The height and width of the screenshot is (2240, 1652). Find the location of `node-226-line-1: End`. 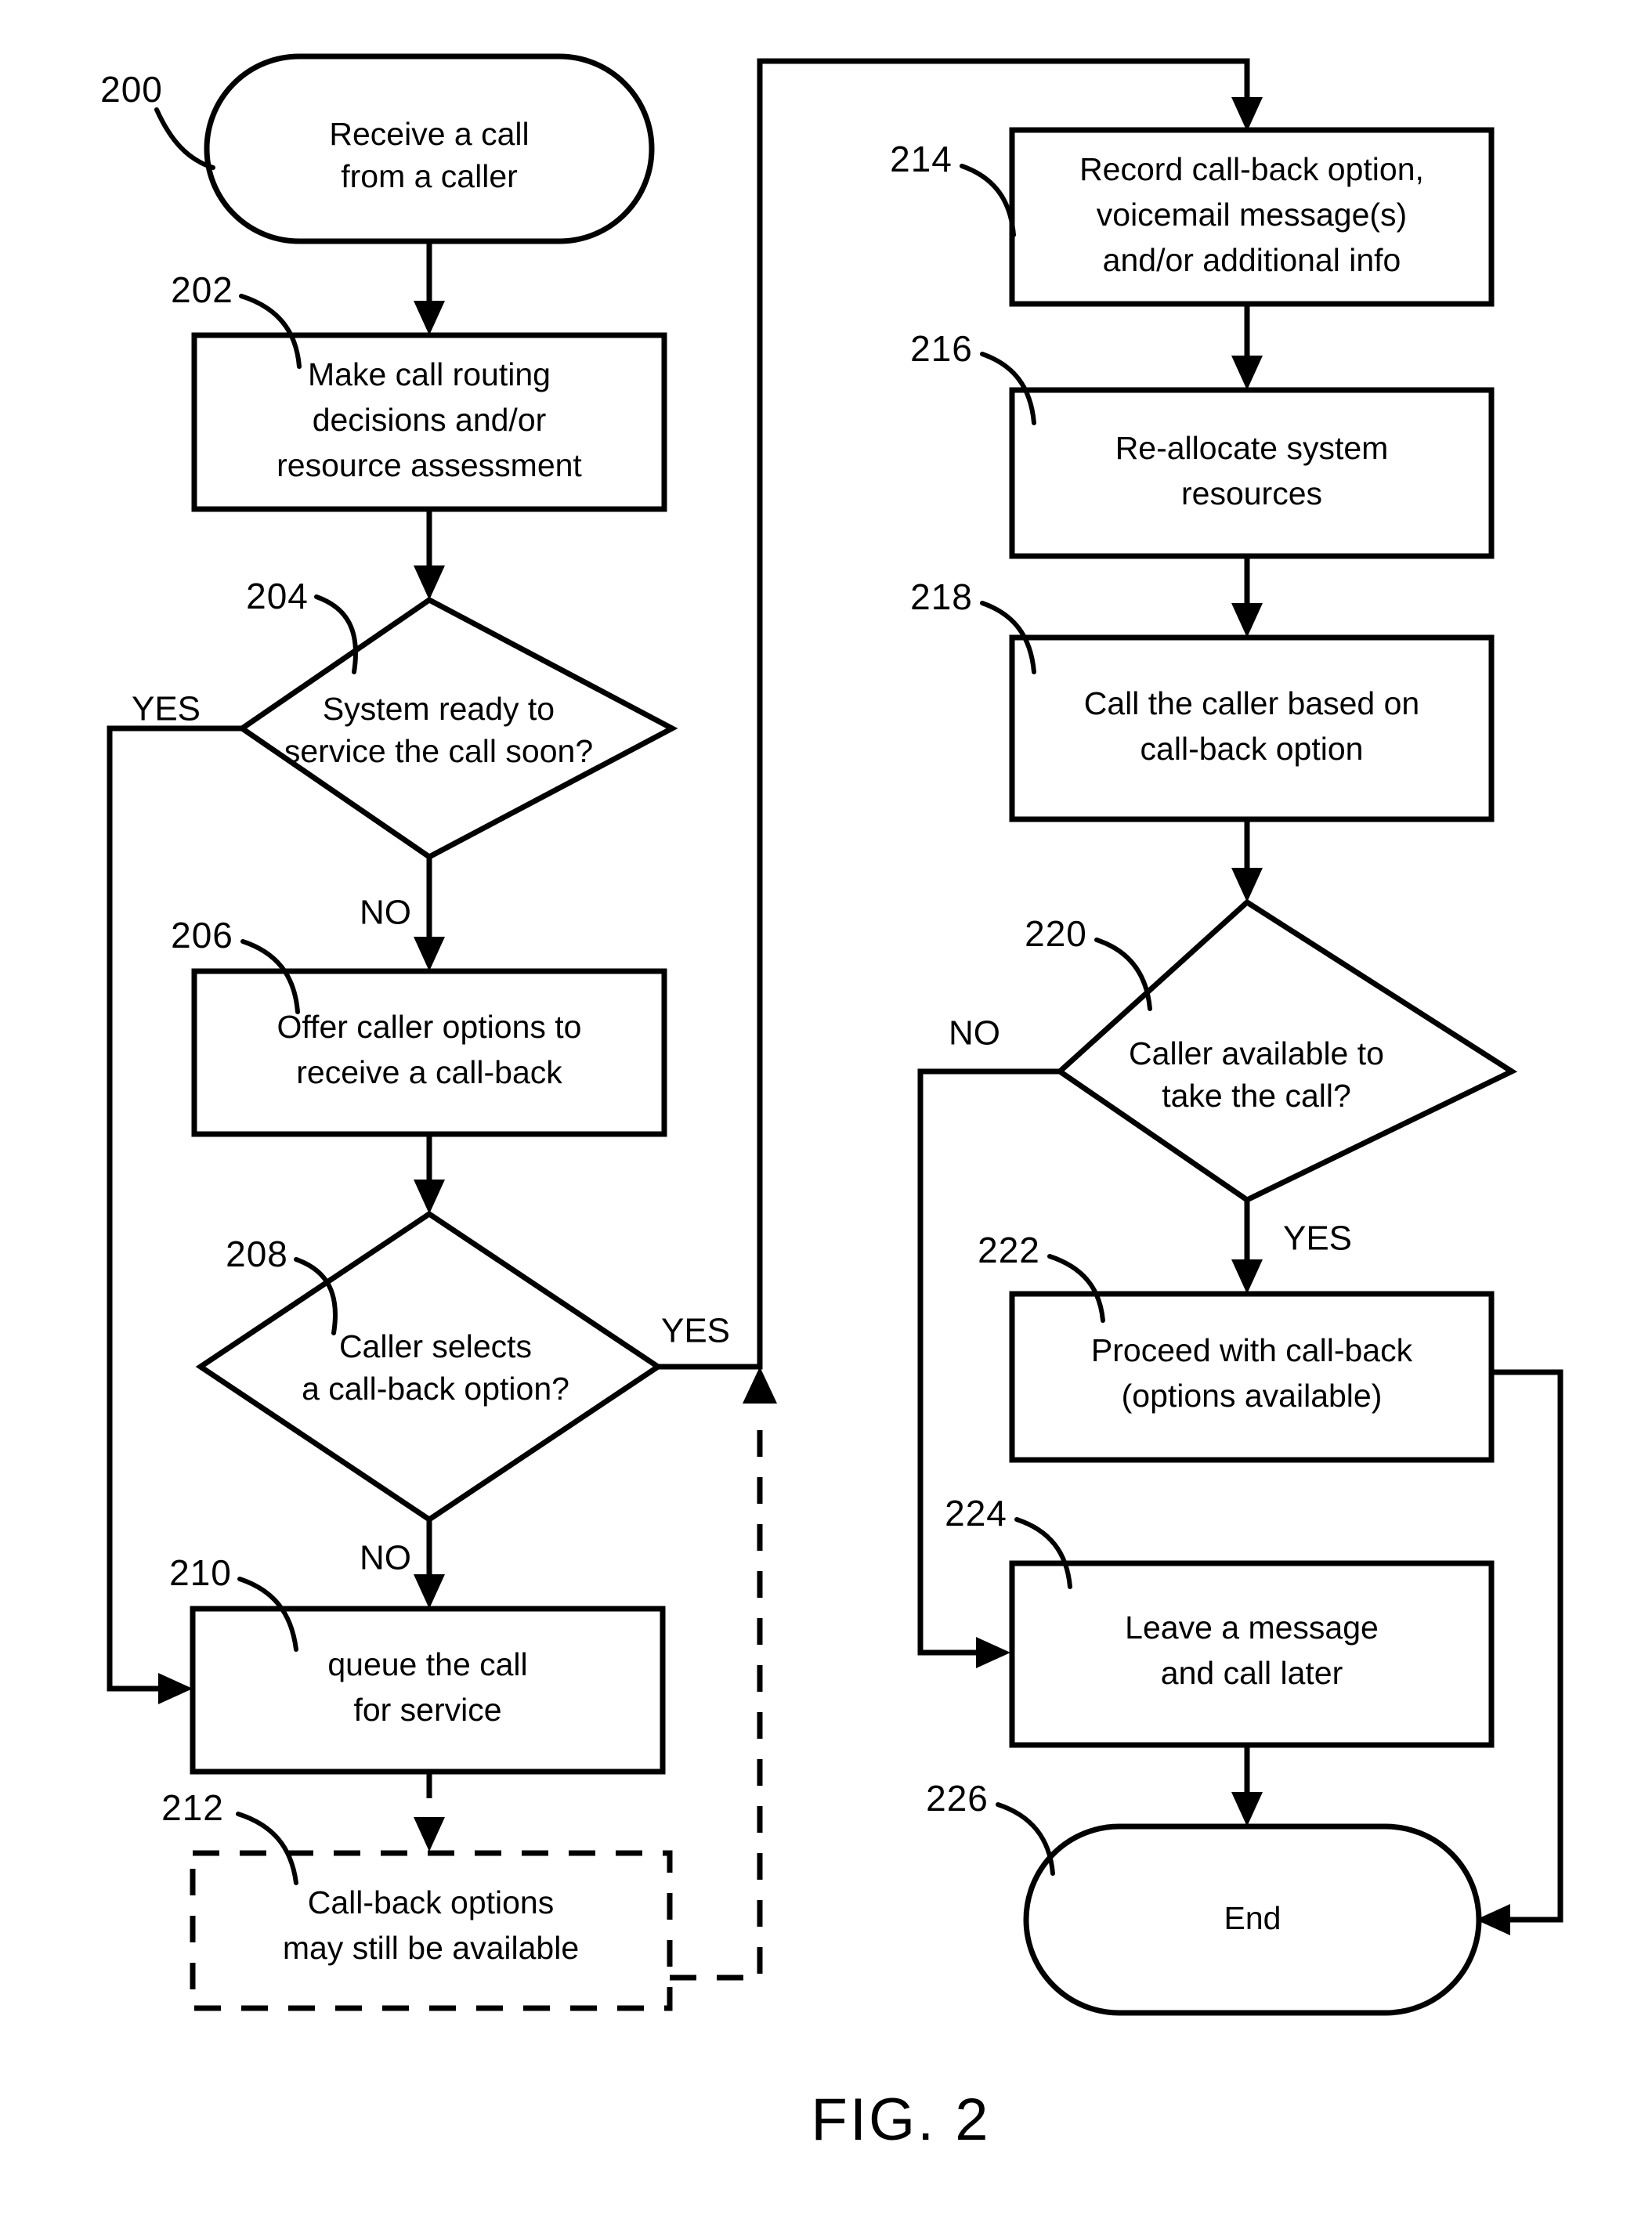

node-226-line-1: End is located at coordinates (1252, 1918).